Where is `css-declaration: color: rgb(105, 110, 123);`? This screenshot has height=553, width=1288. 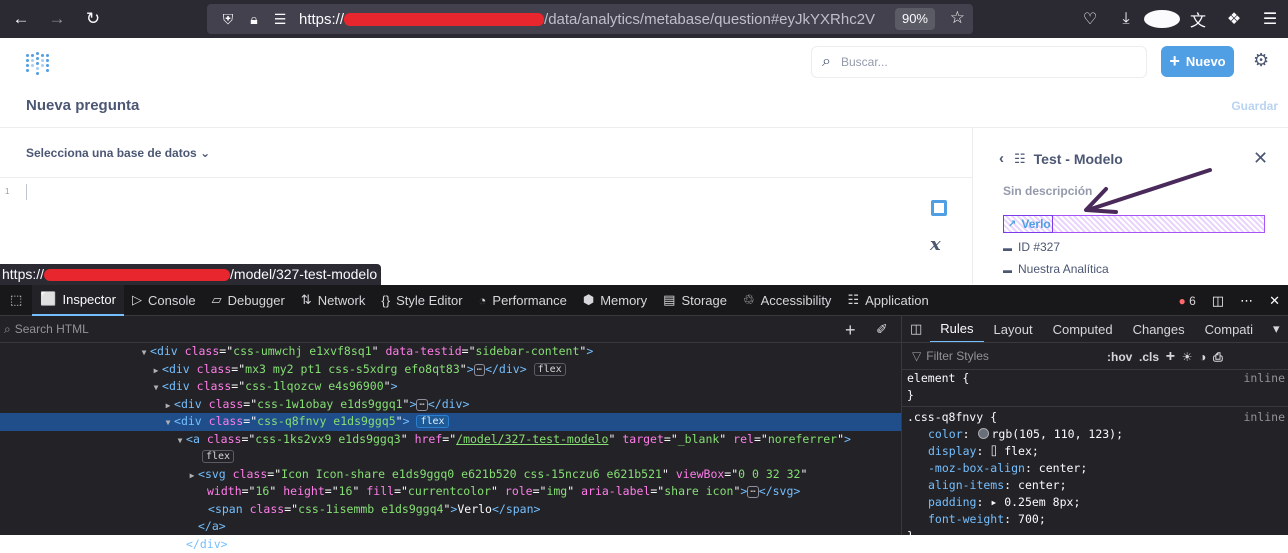 css-declaration: color: rgb(105, 110, 123); is located at coordinates (1097, 434).